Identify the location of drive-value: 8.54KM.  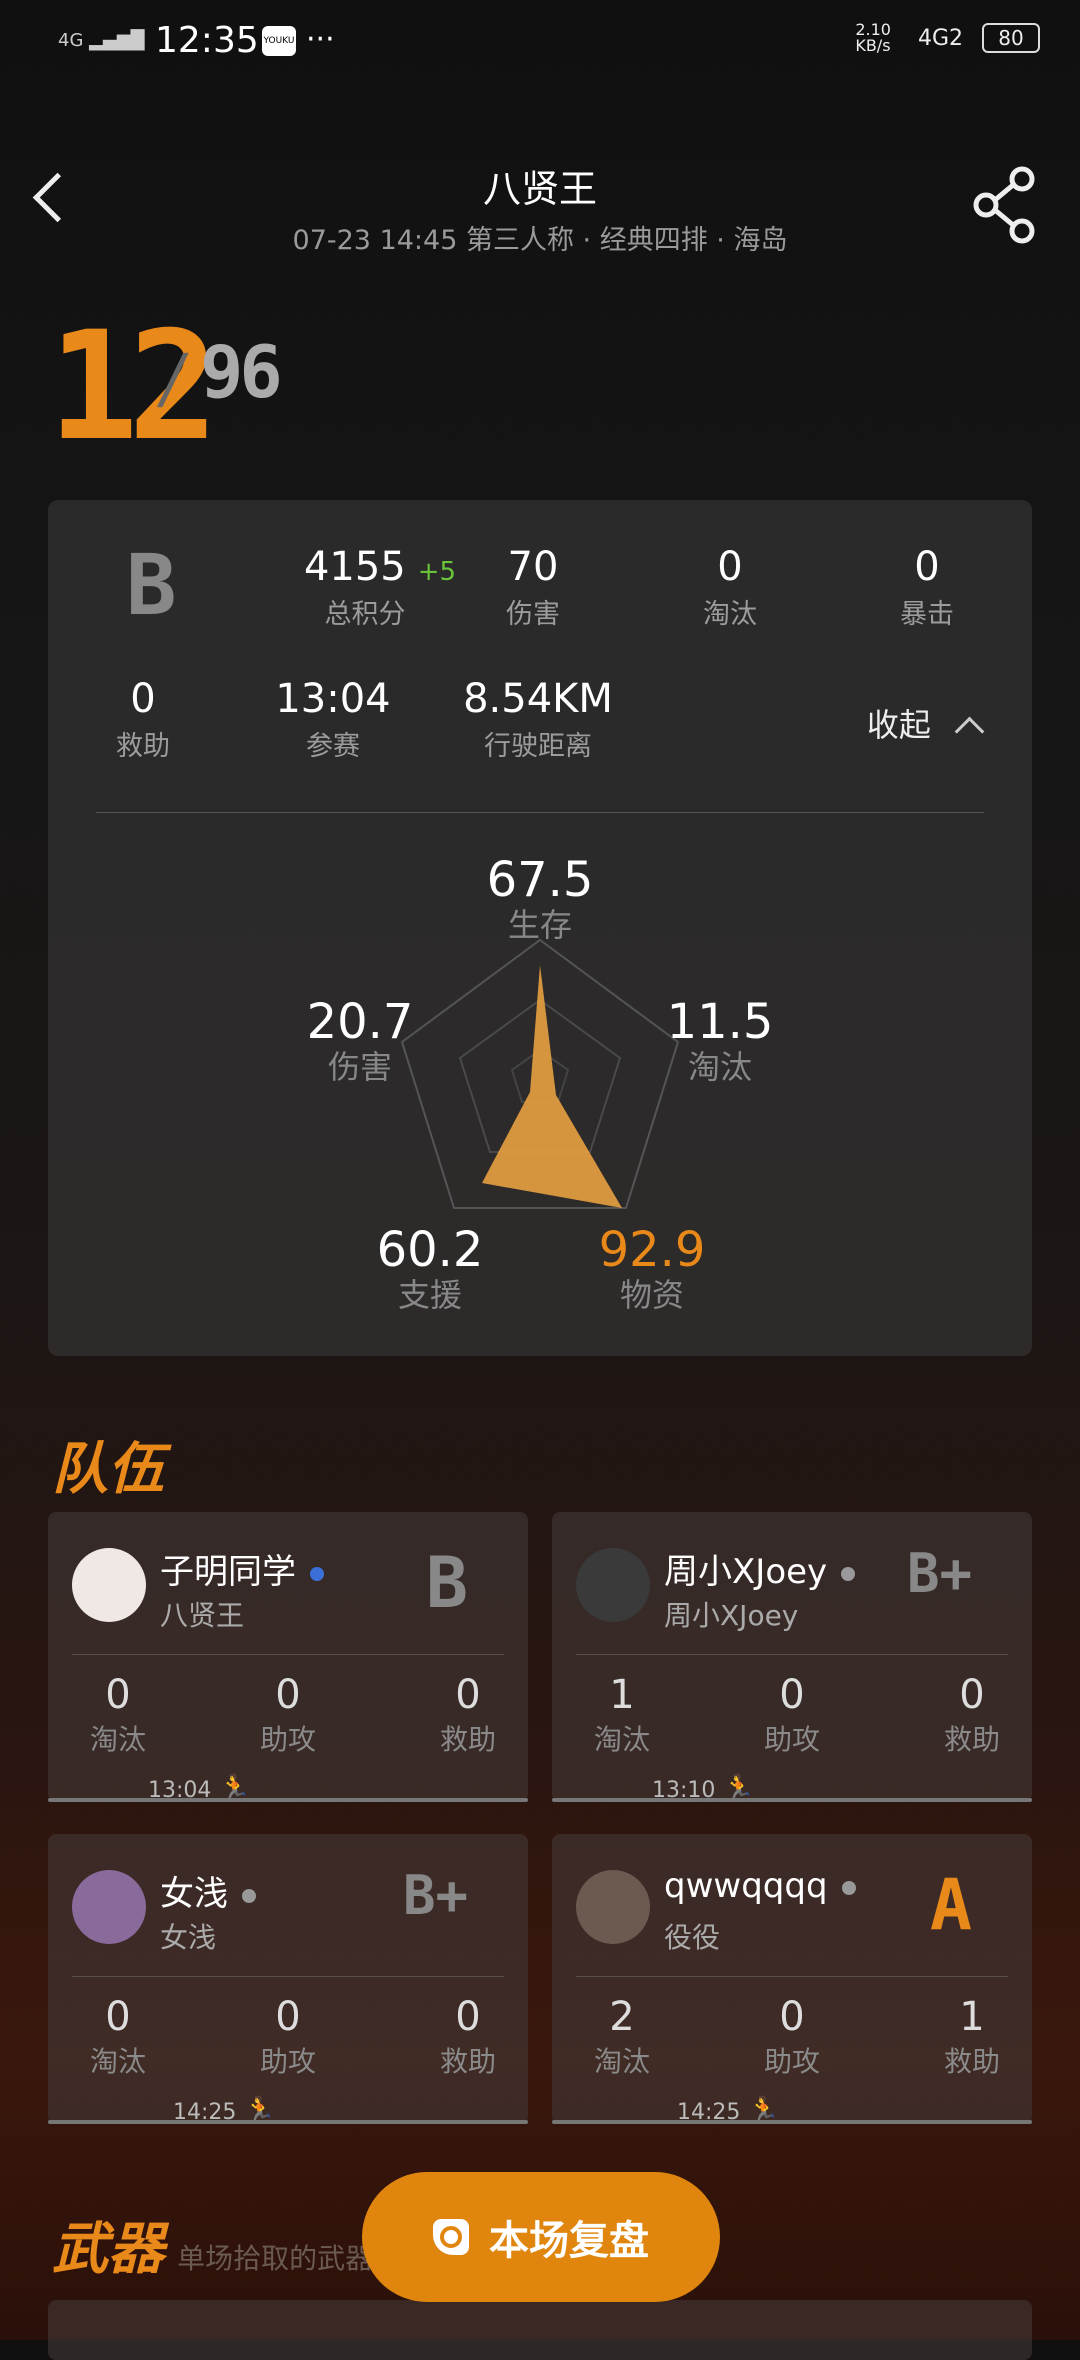
(538, 699).